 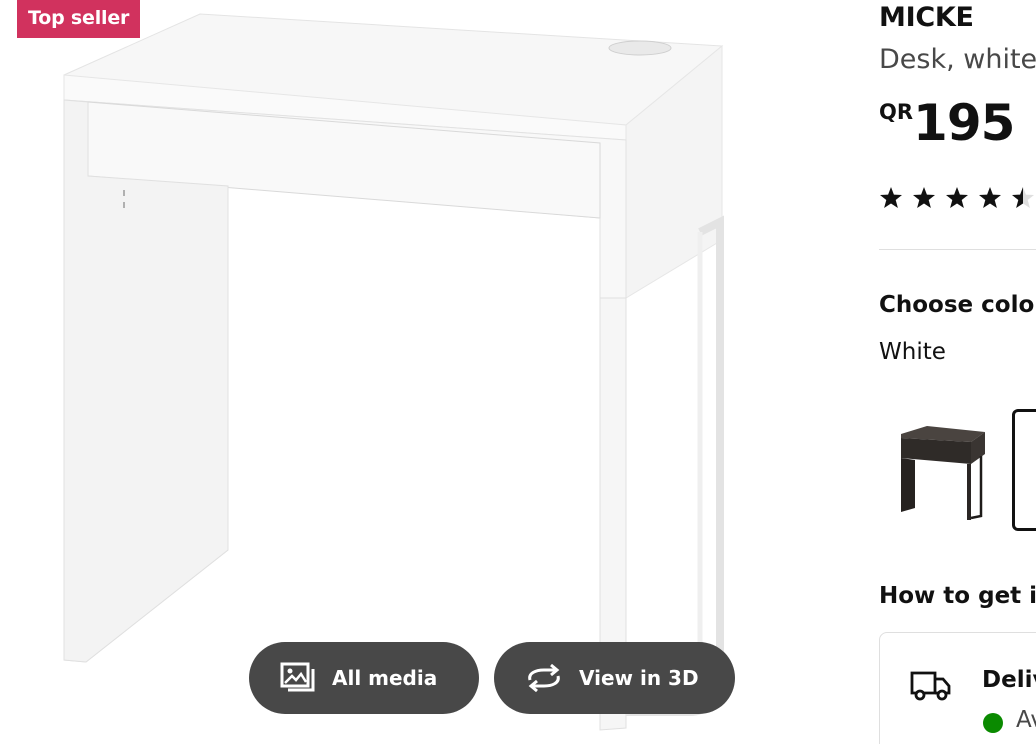 I want to click on top-seller-badge: Top seller, so click(x=79, y=19).